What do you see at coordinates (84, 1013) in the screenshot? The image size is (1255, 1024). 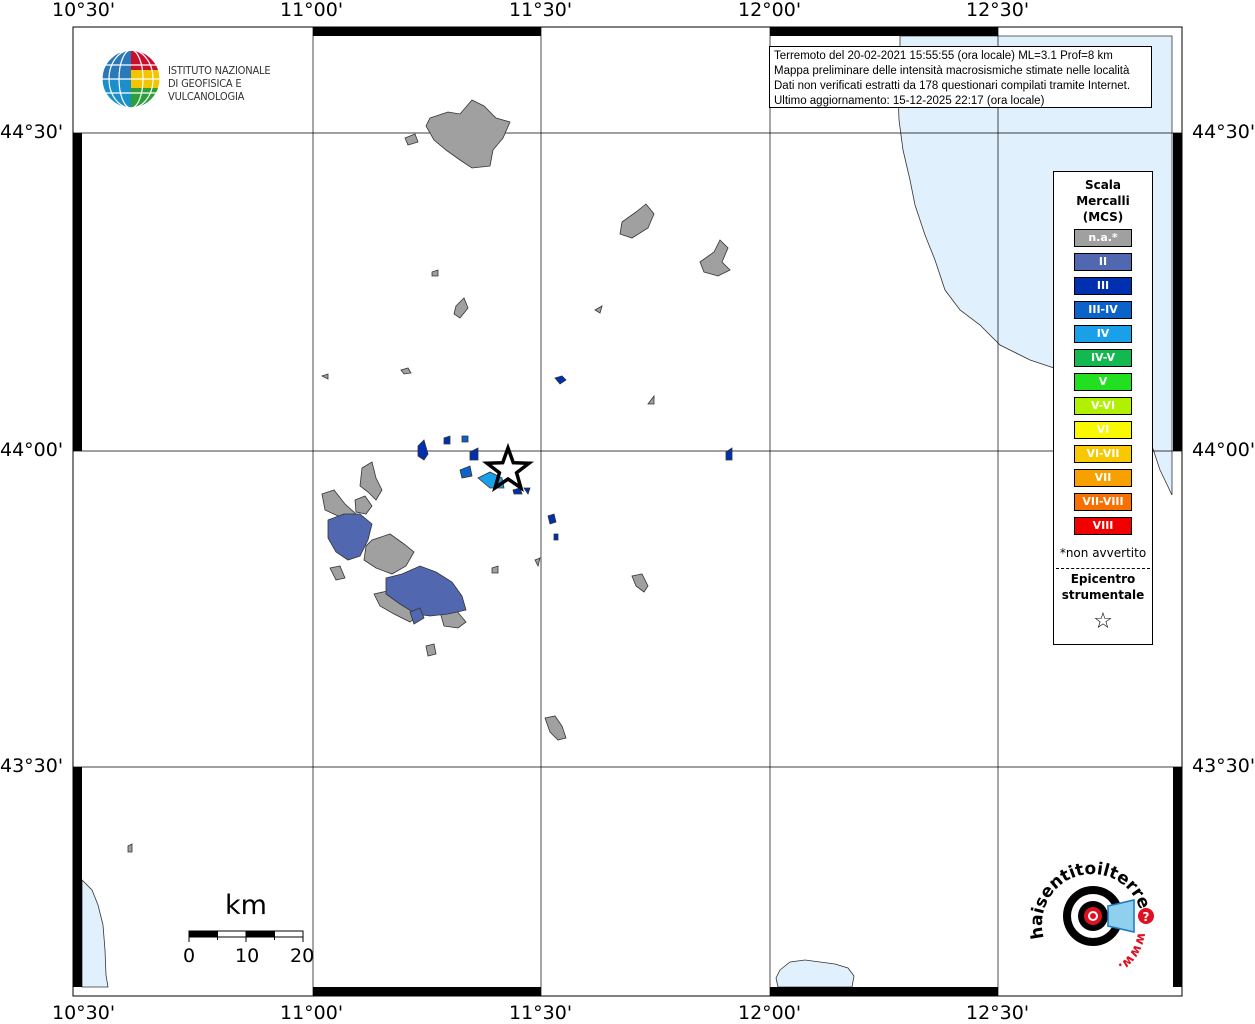 I see `lon-label-bottom: 10°30'` at bounding box center [84, 1013].